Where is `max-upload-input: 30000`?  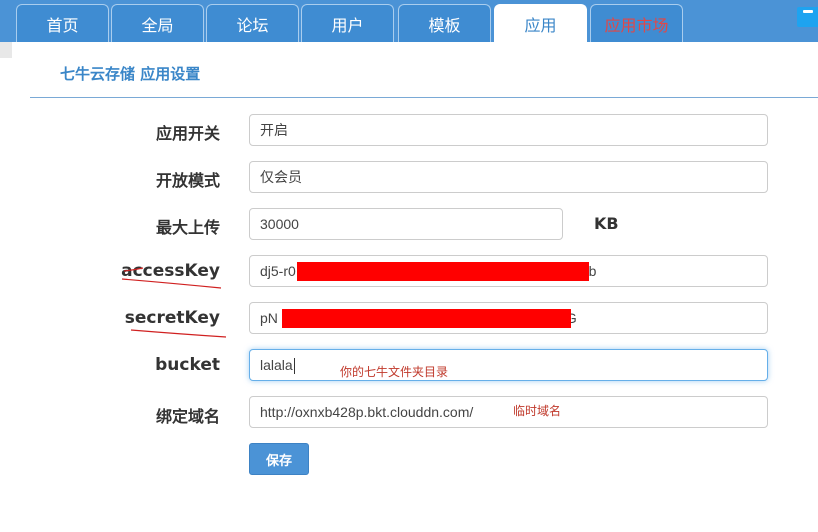
max-upload-input: 30000 is located at coordinates (406, 224).